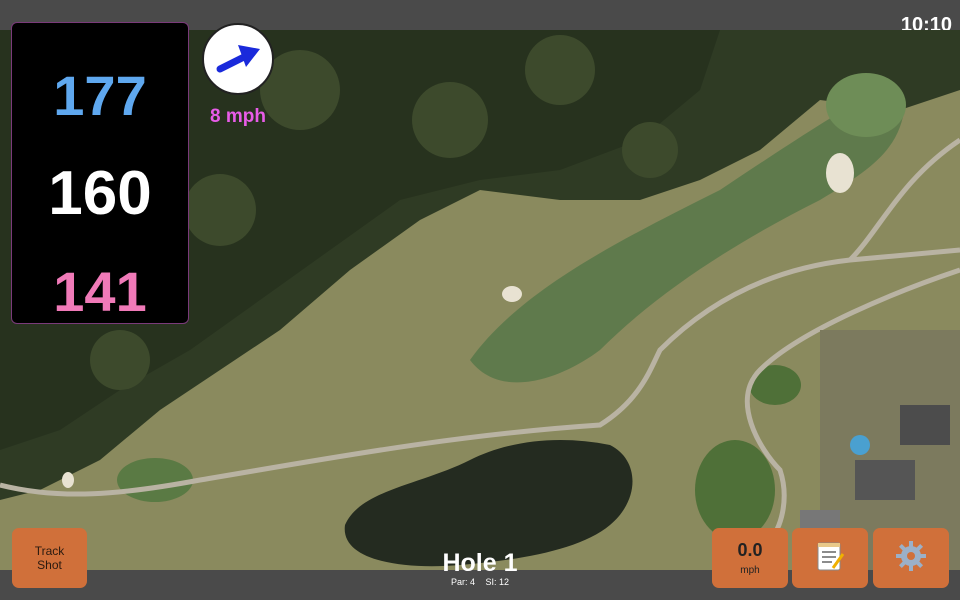 The width and height of the screenshot is (960, 600). I want to click on speed-button: 0.0 mph, so click(750, 558).